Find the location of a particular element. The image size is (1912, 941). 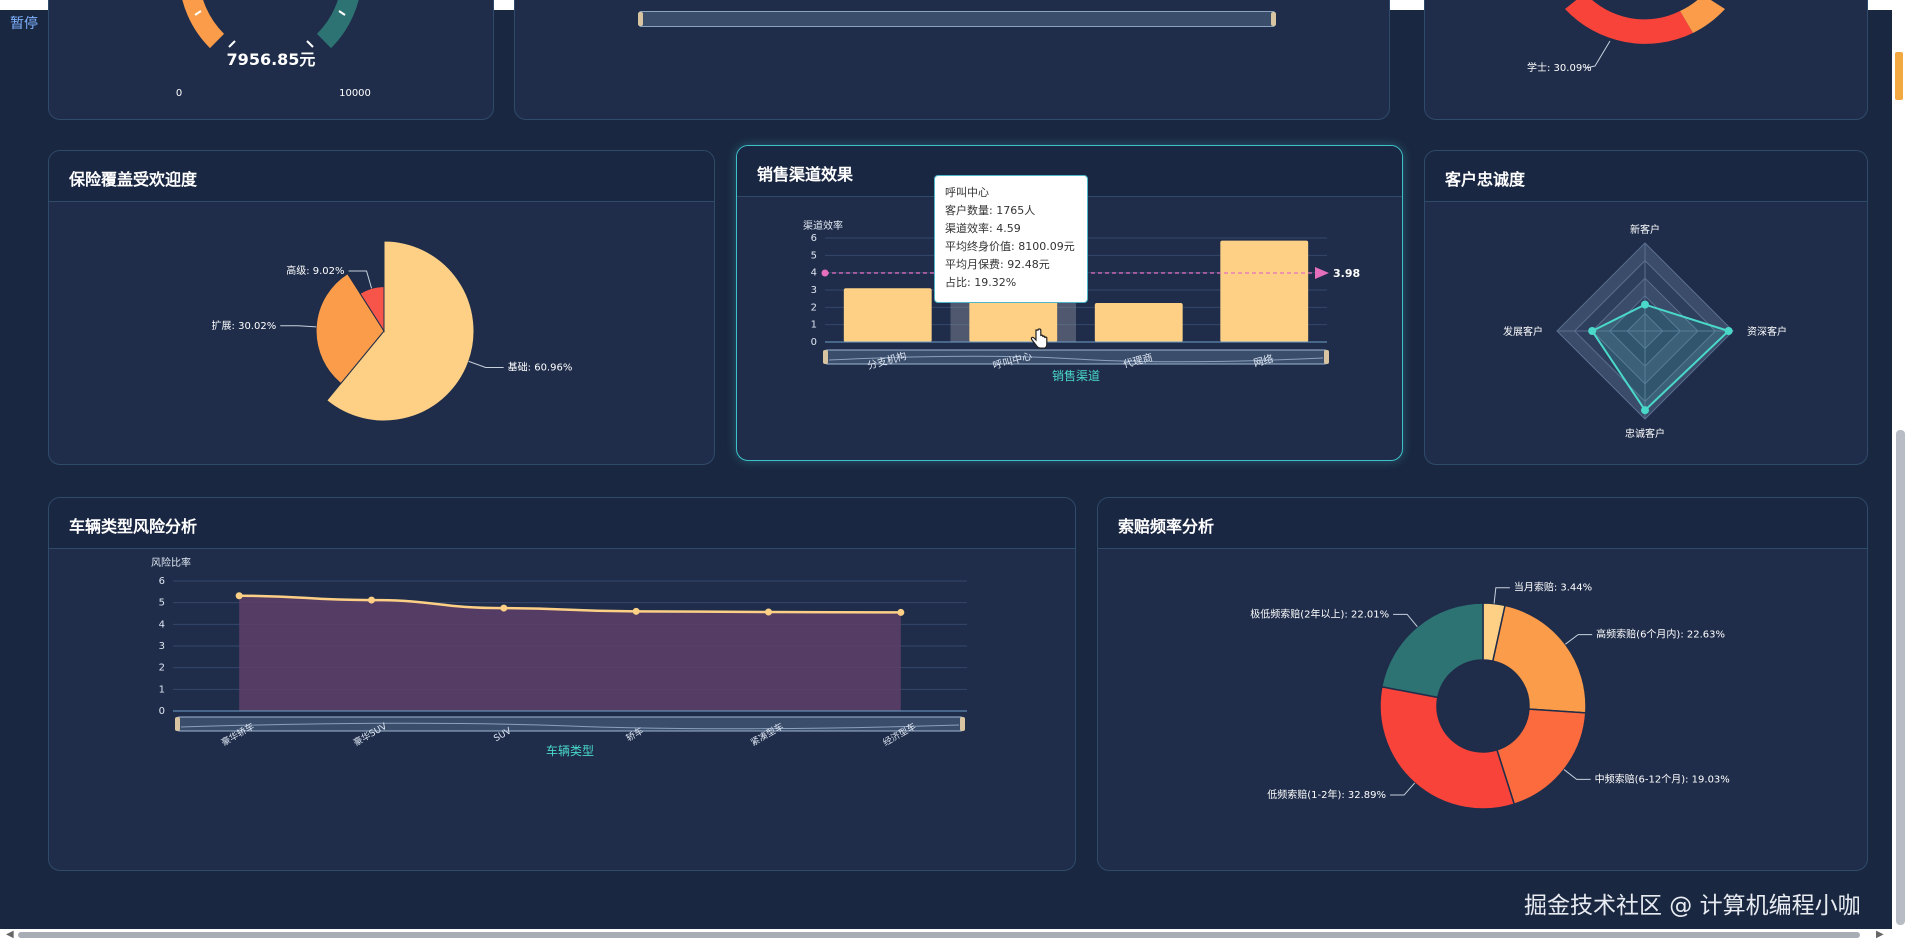

watermark: 掘金技术社区 @ 计算机编程小咖 is located at coordinates (1692, 906).